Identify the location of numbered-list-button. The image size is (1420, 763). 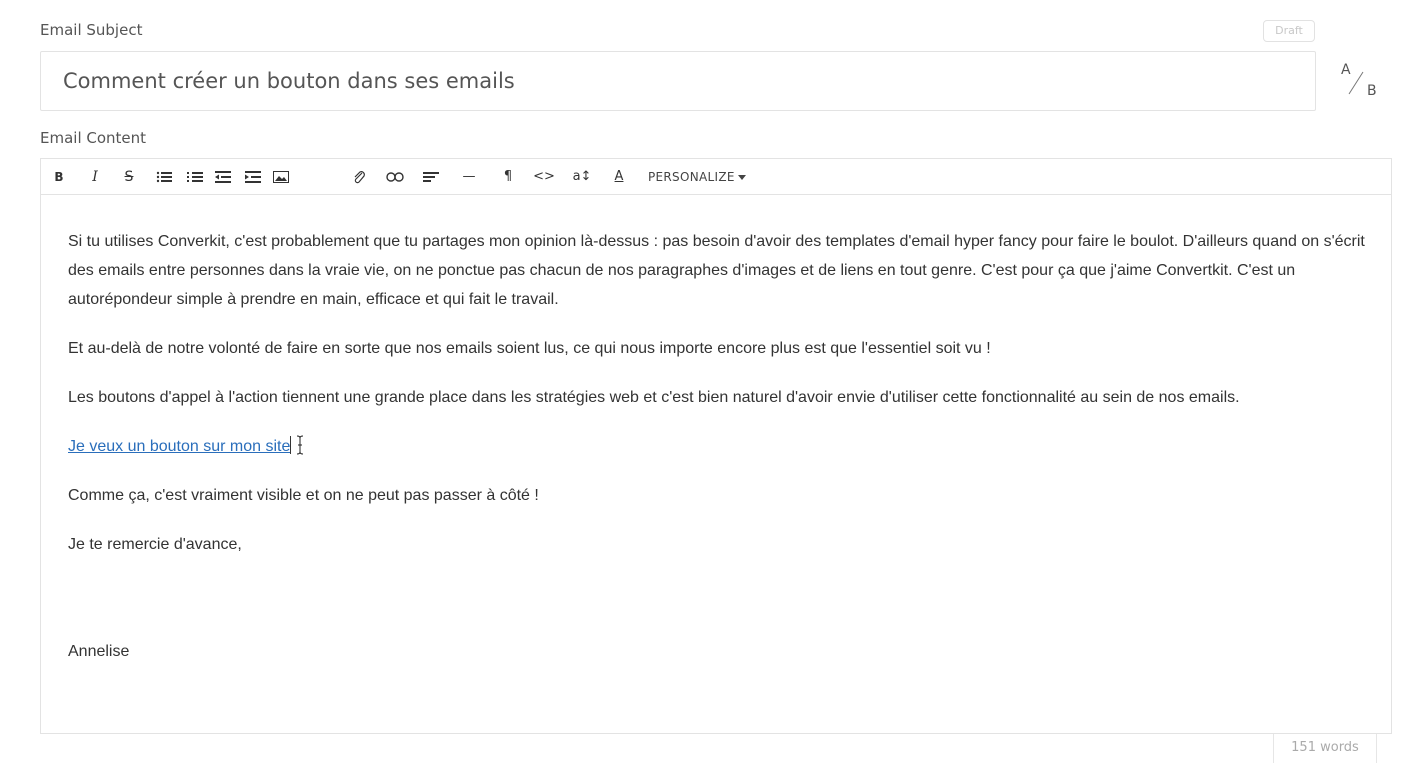
(195, 177).